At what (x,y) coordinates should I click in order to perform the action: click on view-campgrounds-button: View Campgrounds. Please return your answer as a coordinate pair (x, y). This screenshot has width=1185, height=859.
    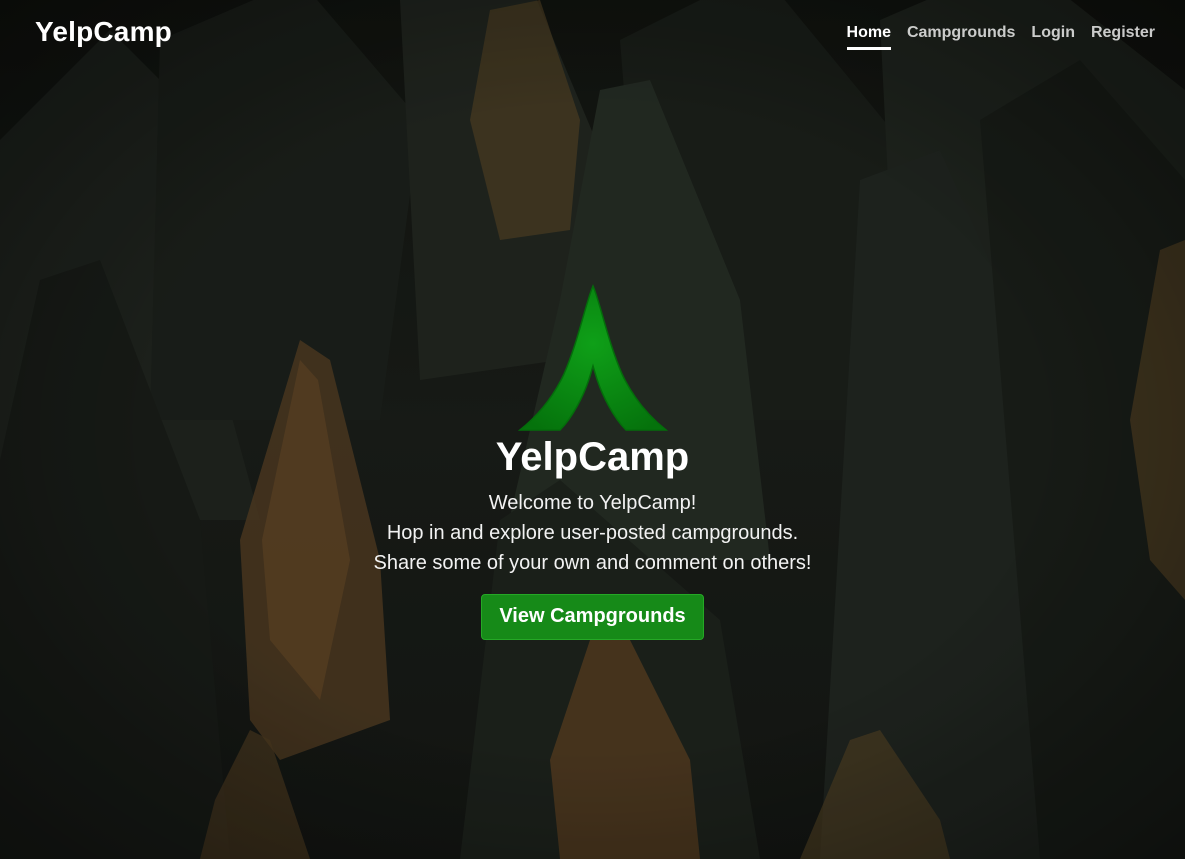
    Looking at the image, I should click on (592, 617).